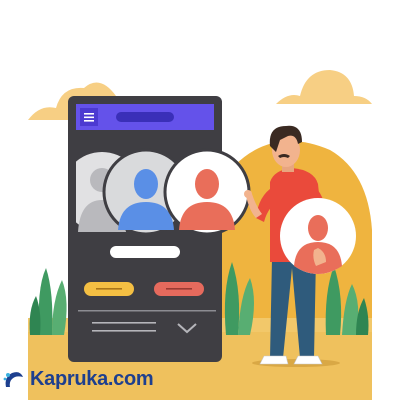 The width and height of the screenshot is (400, 400). Describe the element at coordinates (48, 301) in the screenshot. I see `plants-left` at that location.